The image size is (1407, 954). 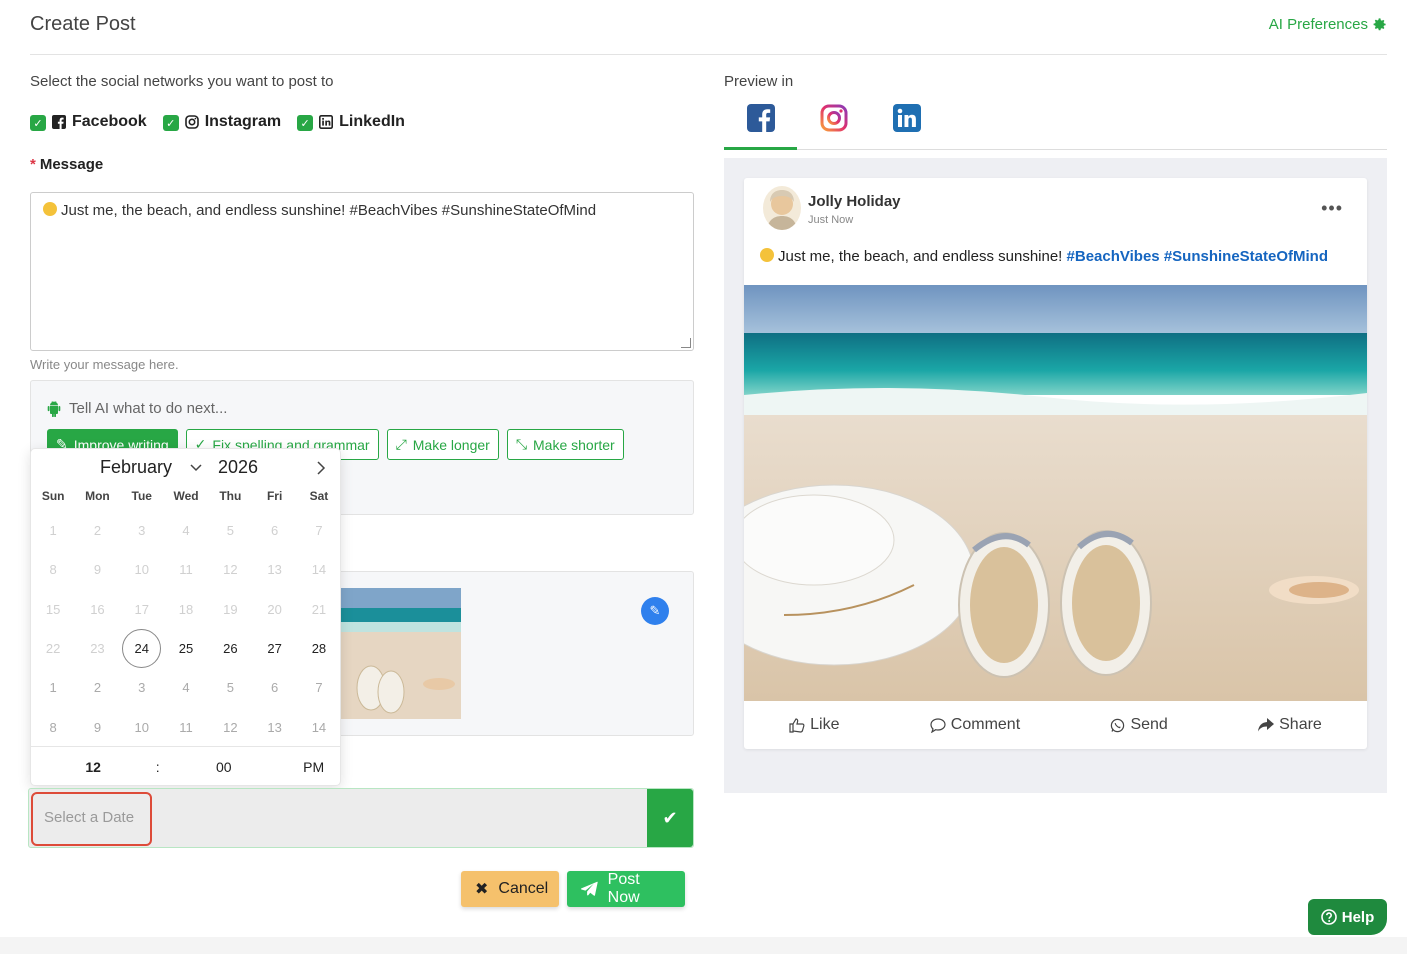 What do you see at coordinates (574, 444) in the screenshot?
I see `button-label: Make shorter` at bounding box center [574, 444].